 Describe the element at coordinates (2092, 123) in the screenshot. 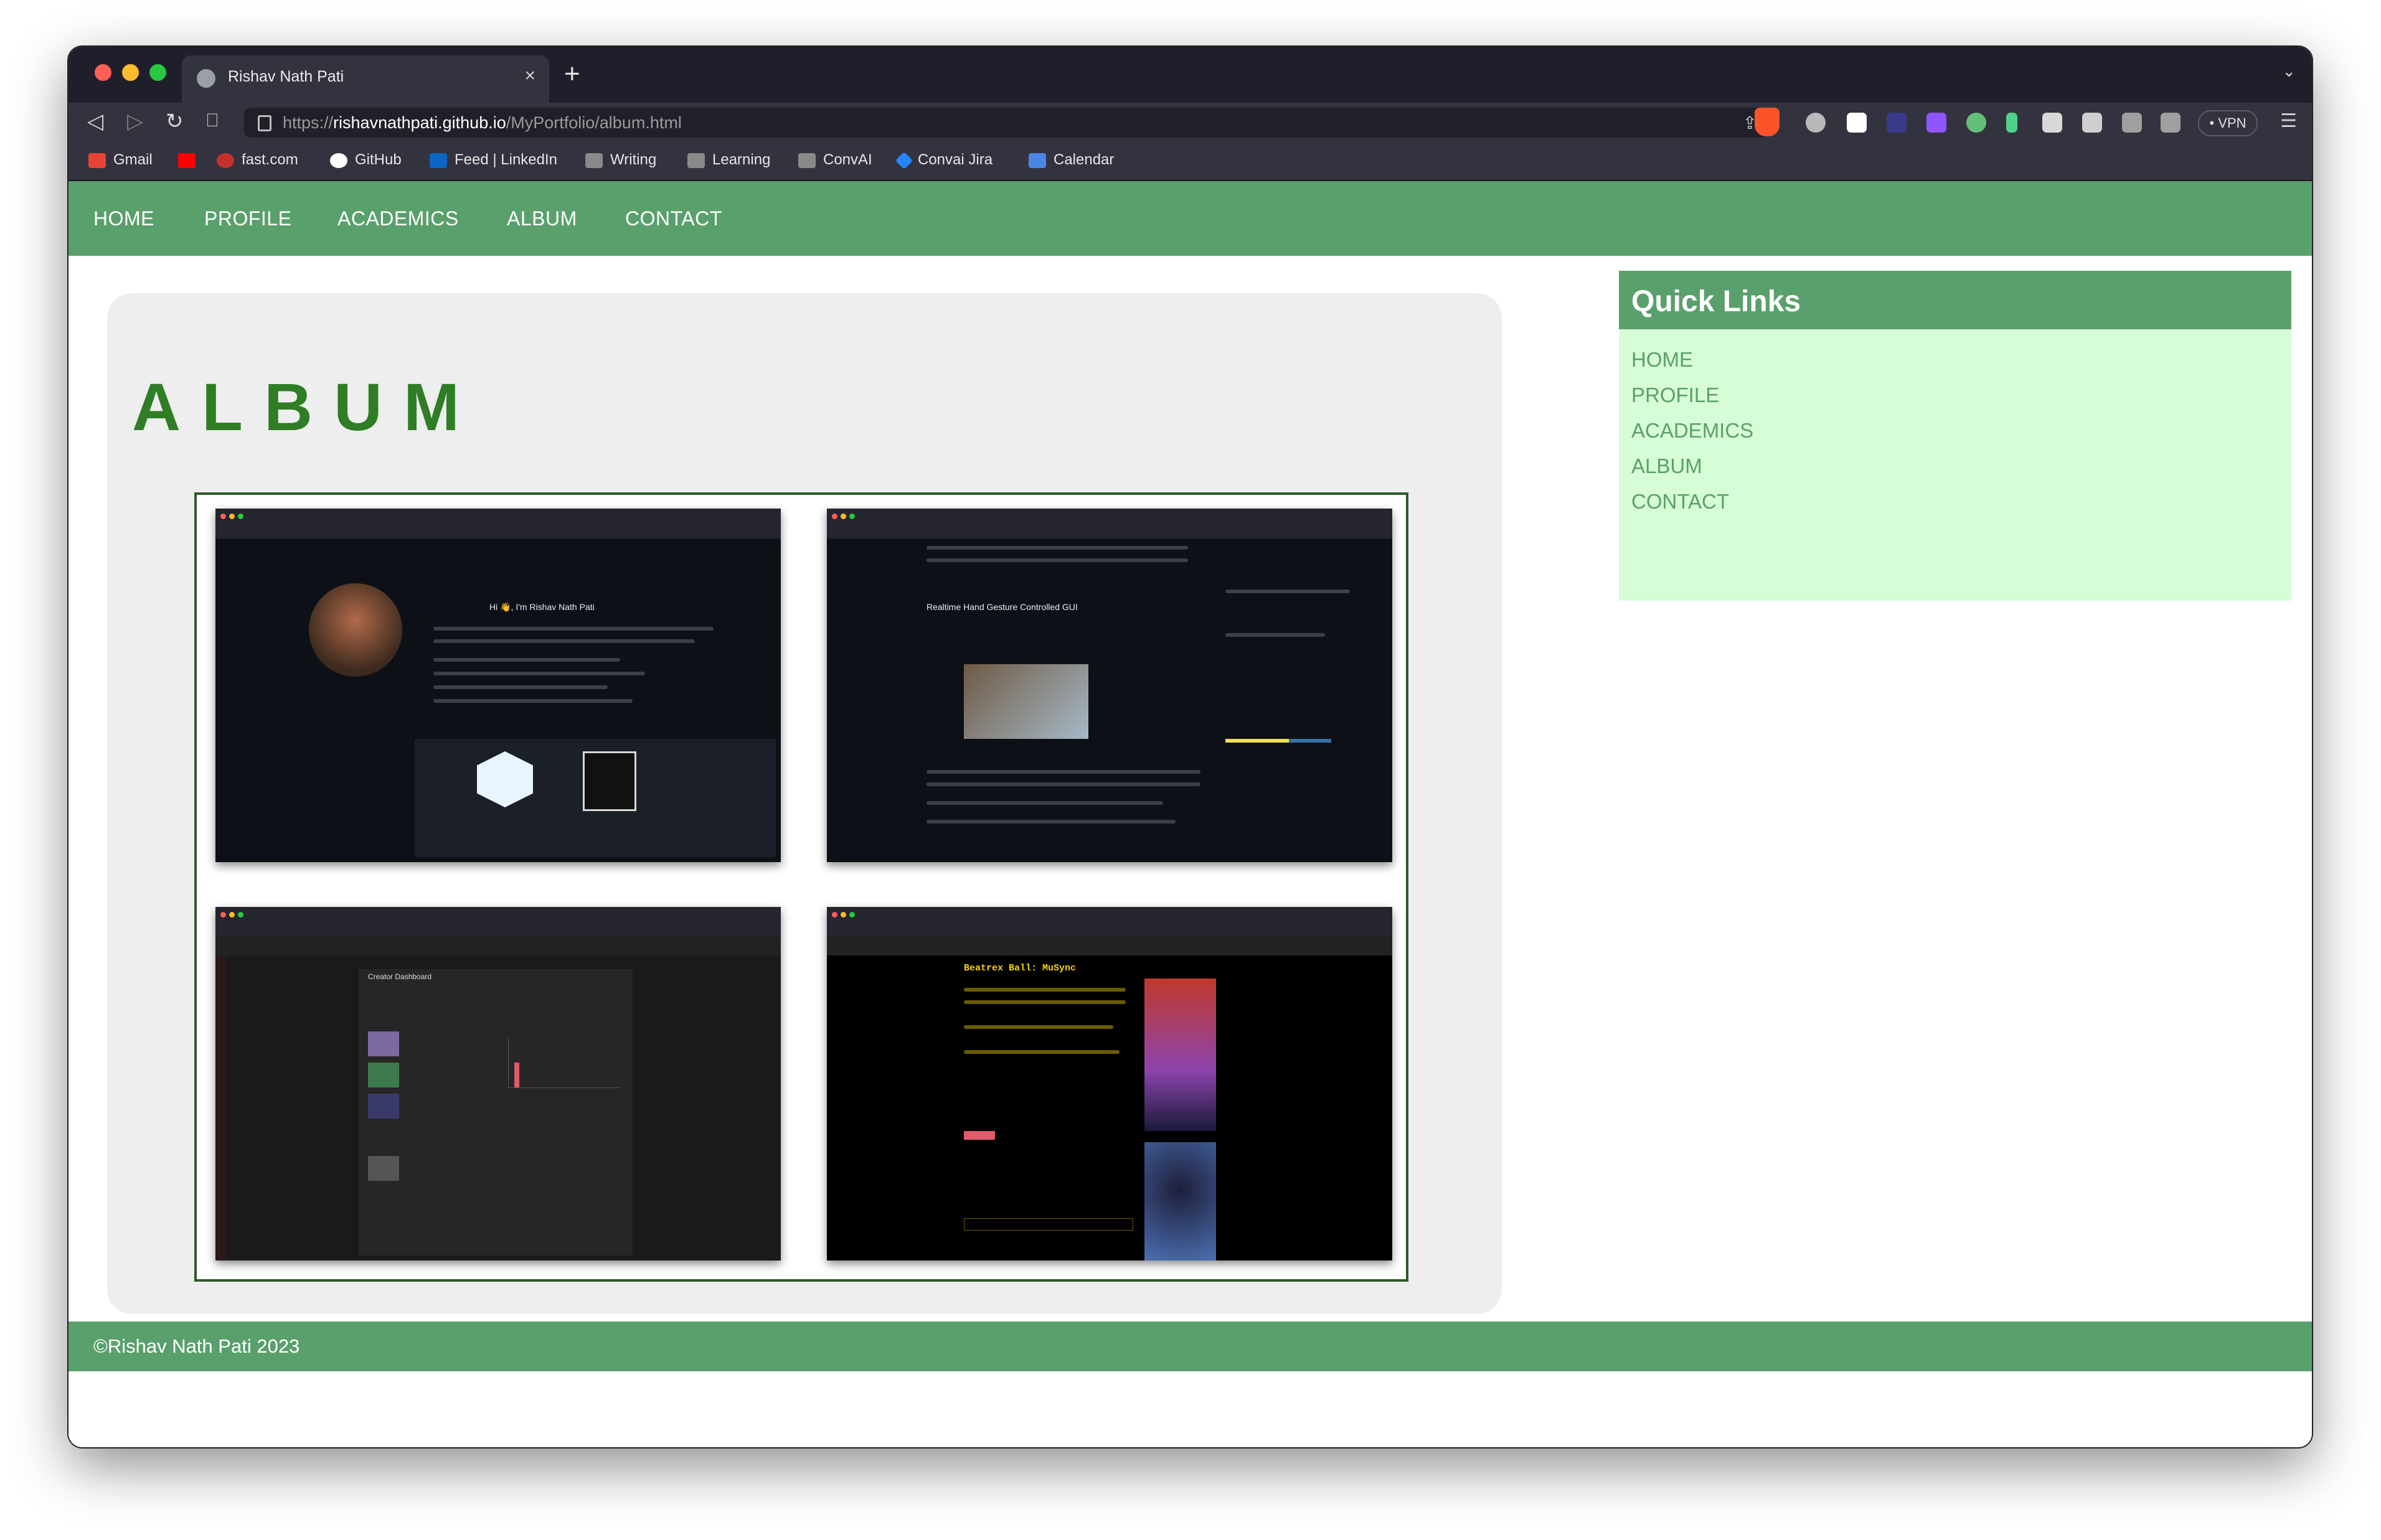

I see `extensions-puzzle-icon` at that location.